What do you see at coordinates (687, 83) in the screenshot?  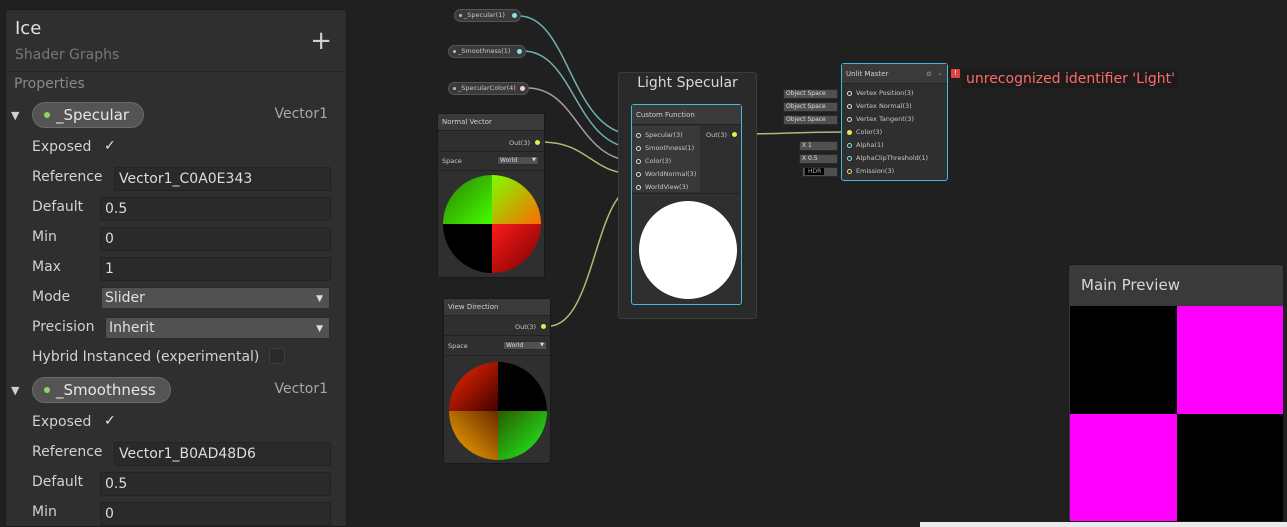 I see `group-title: Light Specular` at bounding box center [687, 83].